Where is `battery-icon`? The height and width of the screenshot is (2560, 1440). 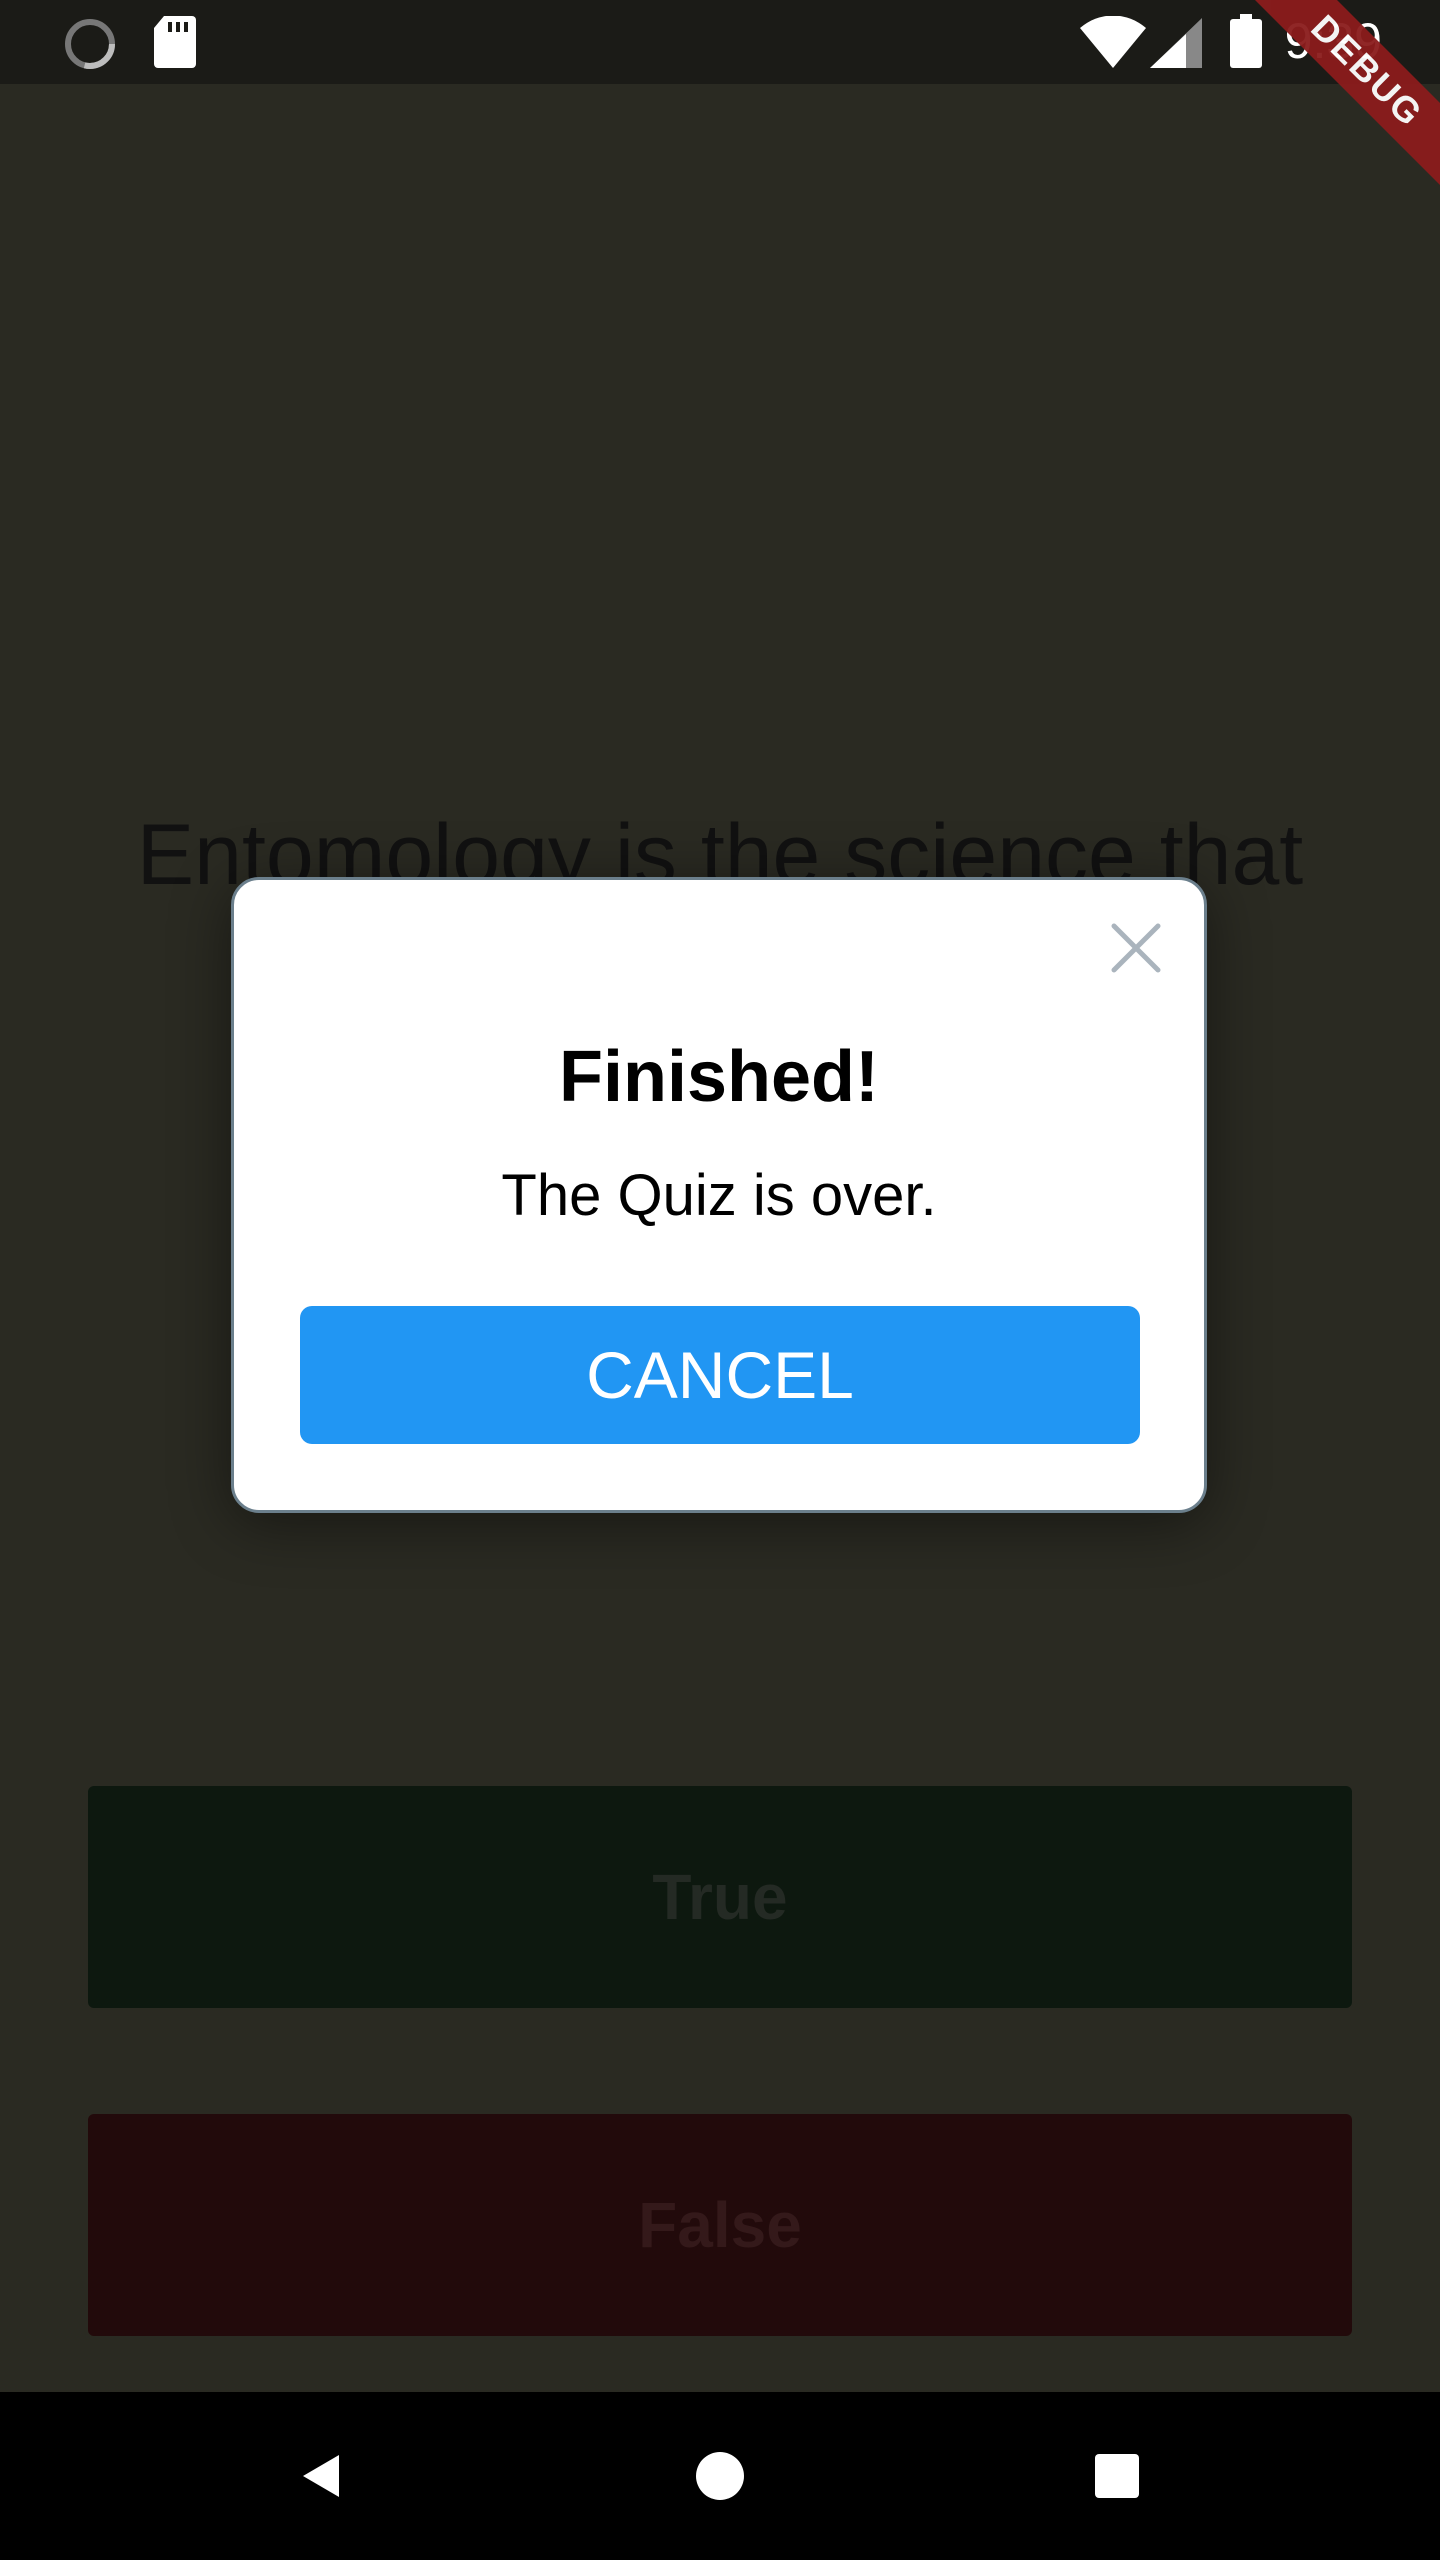
battery-icon is located at coordinates (1246, 43).